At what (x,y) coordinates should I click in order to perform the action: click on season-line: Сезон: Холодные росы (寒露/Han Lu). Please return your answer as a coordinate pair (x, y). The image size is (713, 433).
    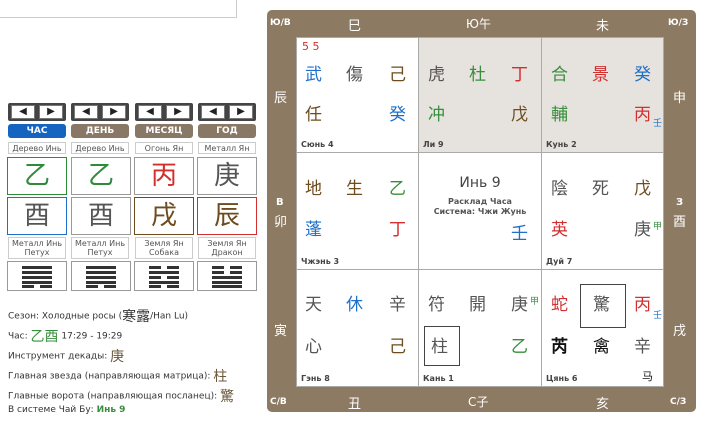
    Looking at the image, I should click on (98, 317).